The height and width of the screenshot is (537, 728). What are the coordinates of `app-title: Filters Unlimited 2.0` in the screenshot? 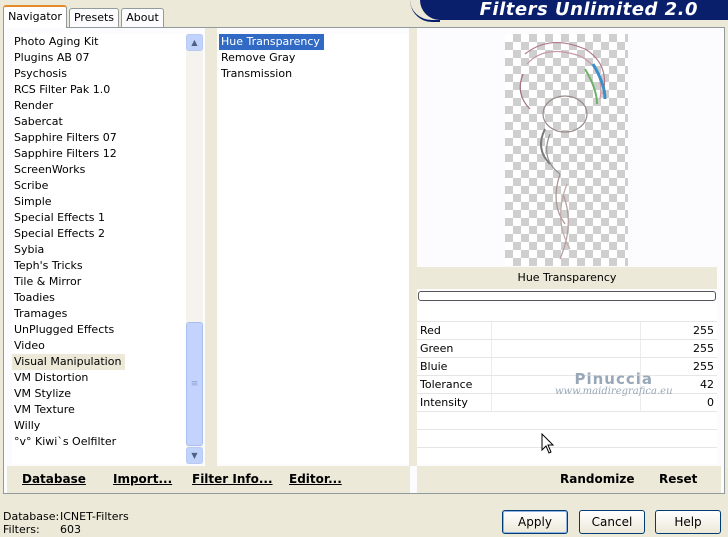 It's located at (574, 10).